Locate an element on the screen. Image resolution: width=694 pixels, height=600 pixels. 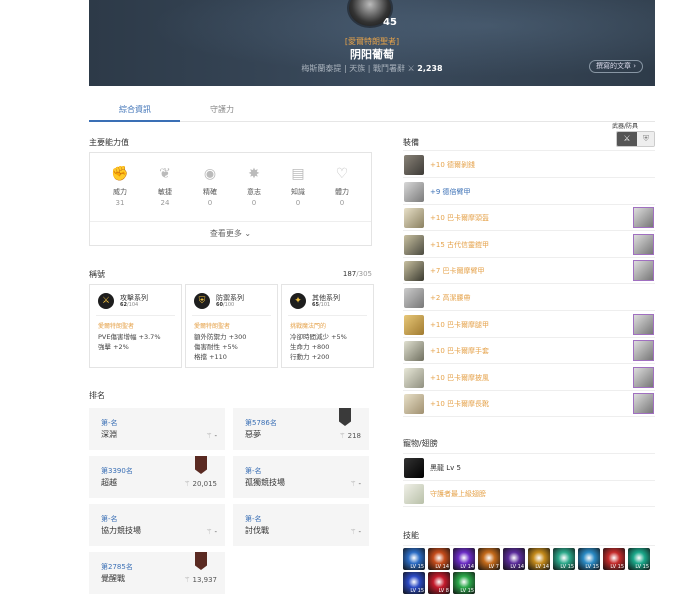
equipment-row: +10 巴卡爾摩手套 is located at coordinates (529, 351).